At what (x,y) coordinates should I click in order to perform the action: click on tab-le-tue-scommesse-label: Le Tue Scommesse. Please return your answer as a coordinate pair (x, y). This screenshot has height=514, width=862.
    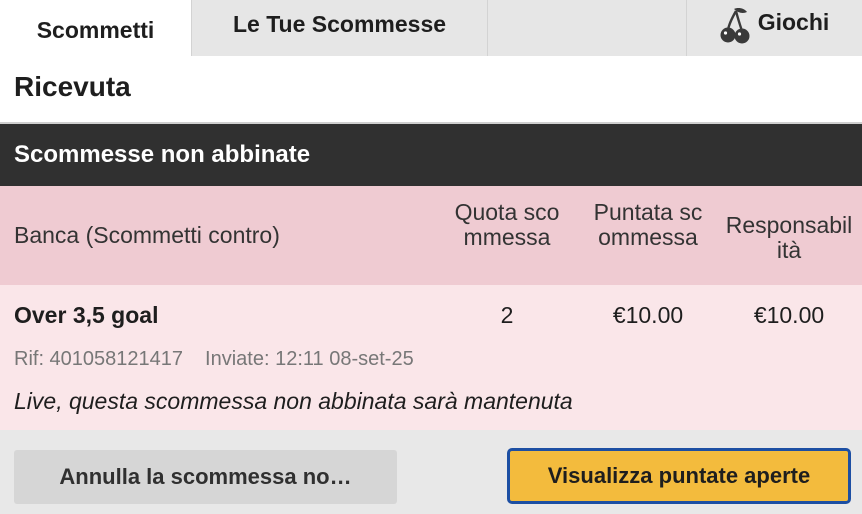
    Looking at the image, I should click on (339, 24).